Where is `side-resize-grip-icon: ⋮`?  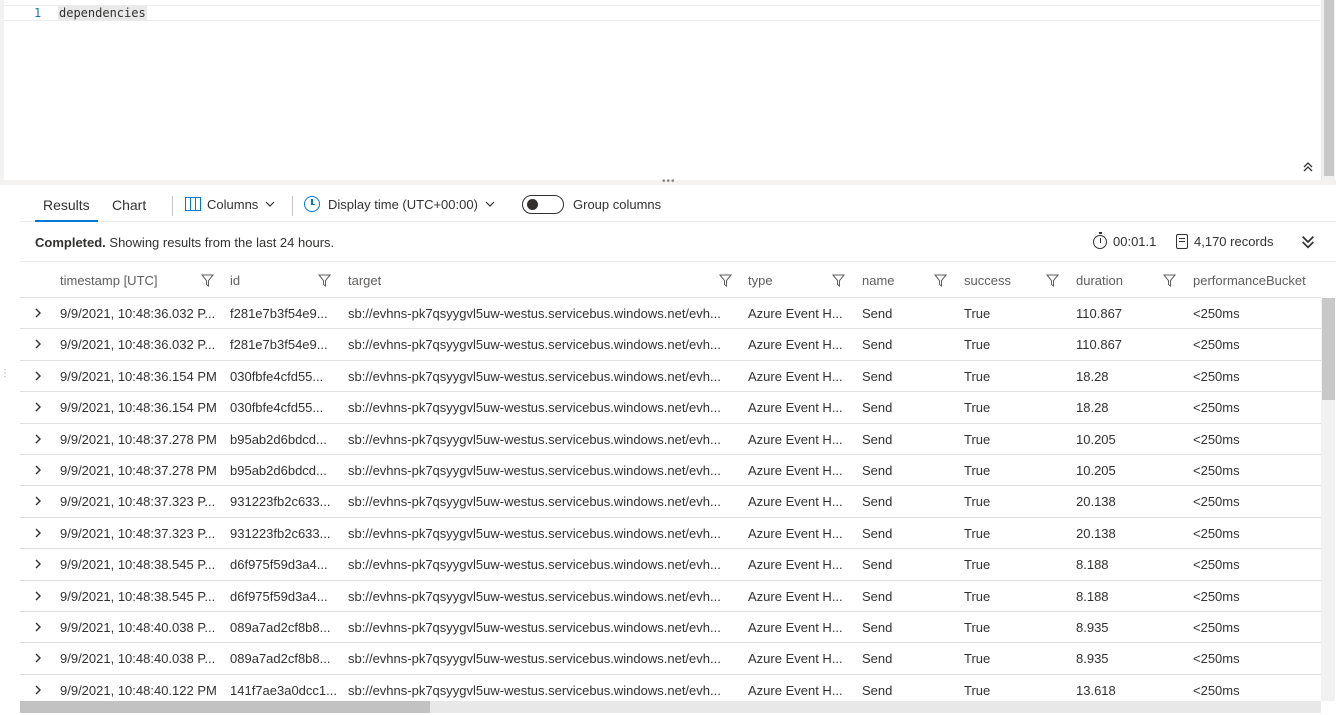
side-resize-grip-icon: ⋮ is located at coordinates (5, 374).